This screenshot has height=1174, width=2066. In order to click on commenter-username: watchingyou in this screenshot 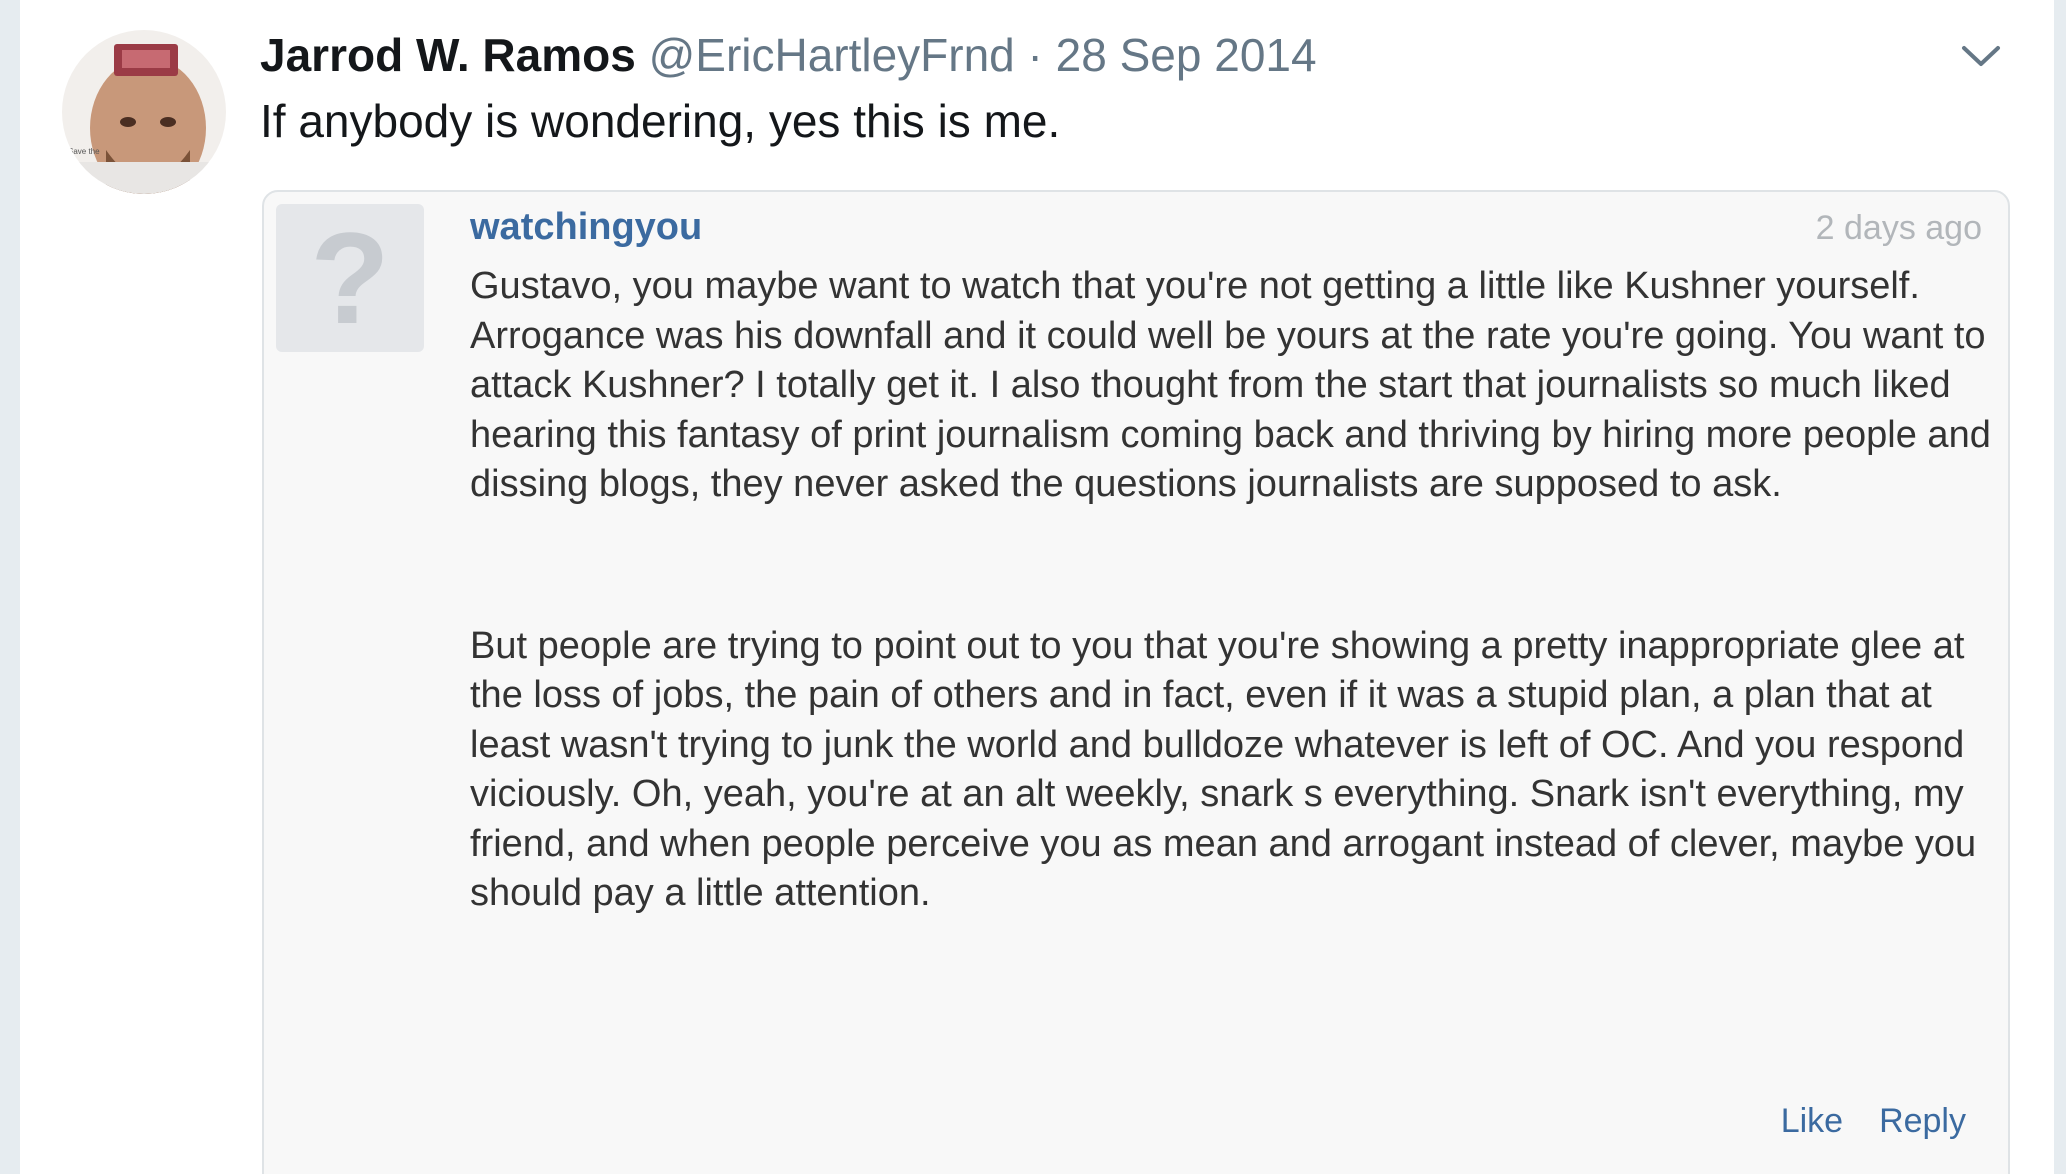, I will do `click(586, 227)`.